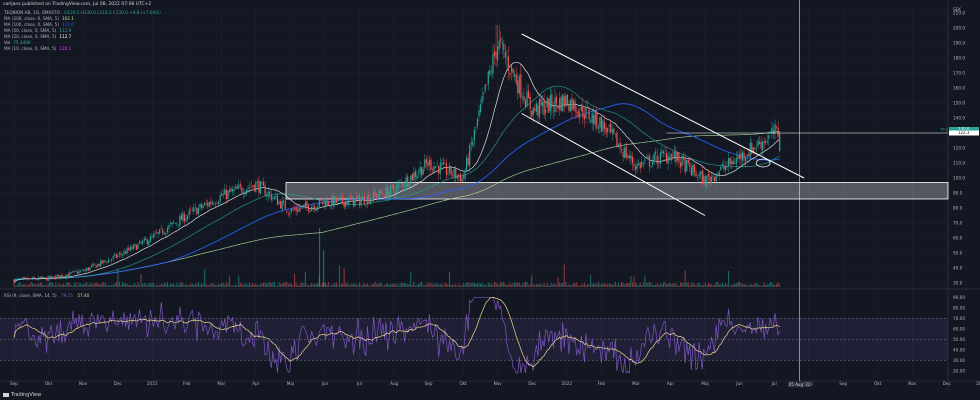 The width and height of the screenshot is (980, 400). Describe the element at coordinates (843, 383) in the screenshot. I see `date-tick-label: Sep` at that location.